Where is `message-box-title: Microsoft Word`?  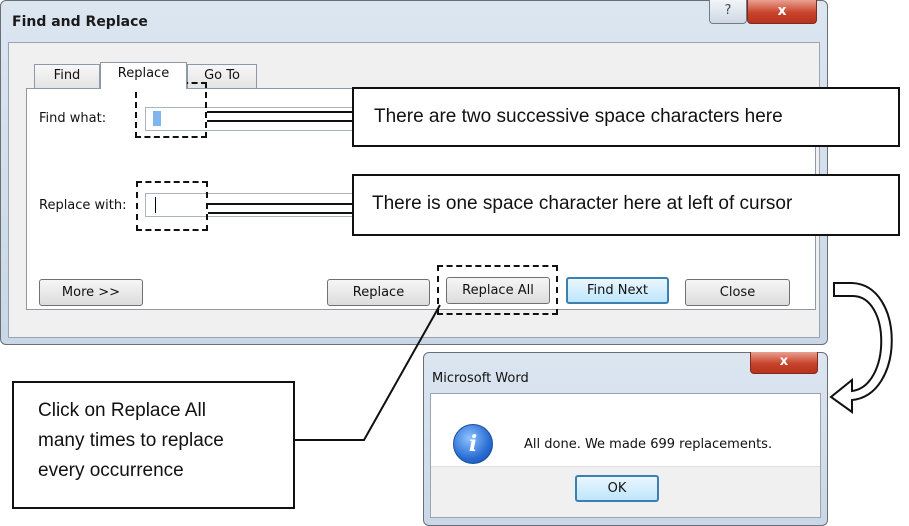
message-box-title: Microsoft Word is located at coordinates (480, 378).